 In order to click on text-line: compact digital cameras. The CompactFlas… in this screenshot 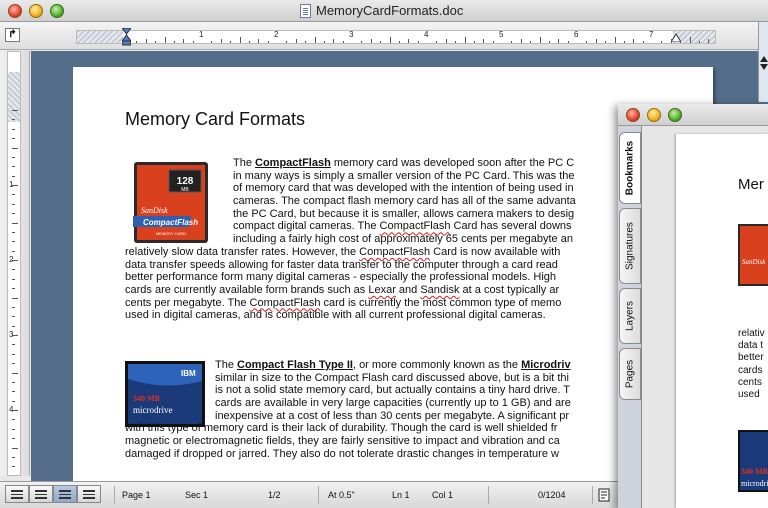, I will do `click(402, 226)`.